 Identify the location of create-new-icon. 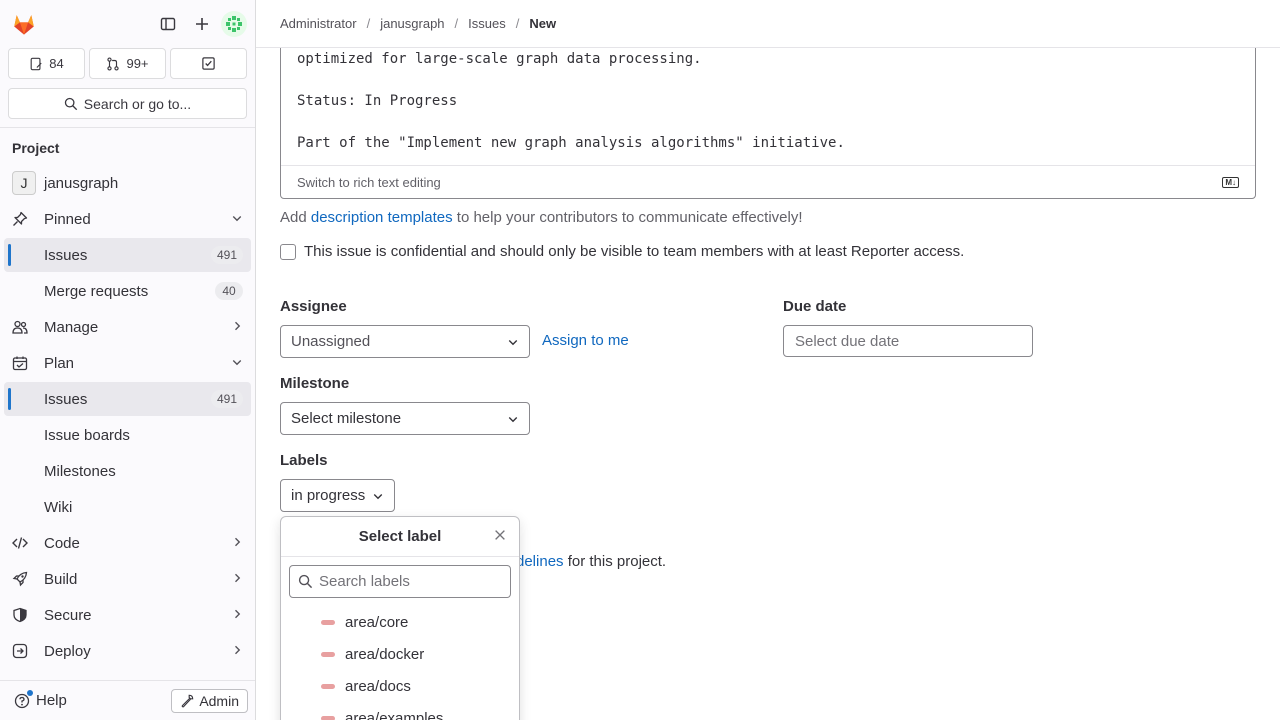
(202, 24).